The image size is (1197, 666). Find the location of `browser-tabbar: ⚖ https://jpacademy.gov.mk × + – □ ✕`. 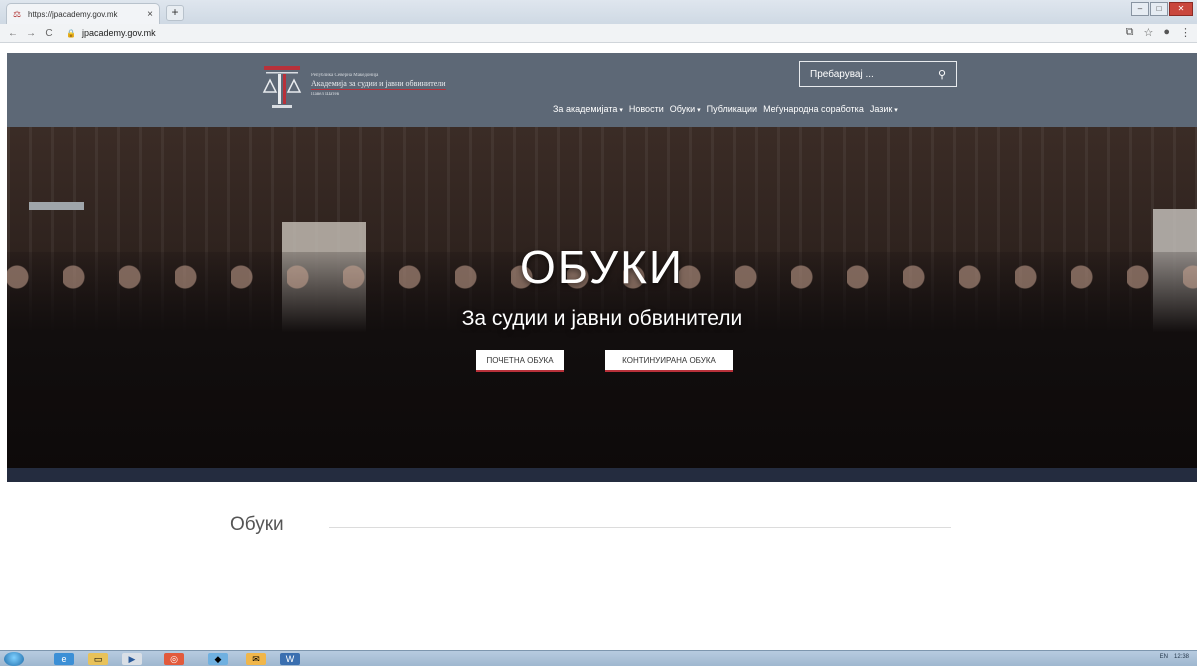

browser-tabbar: ⚖ https://jpacademy.gov.mk × + – □ ✕ is located at coordinates (598, 12).